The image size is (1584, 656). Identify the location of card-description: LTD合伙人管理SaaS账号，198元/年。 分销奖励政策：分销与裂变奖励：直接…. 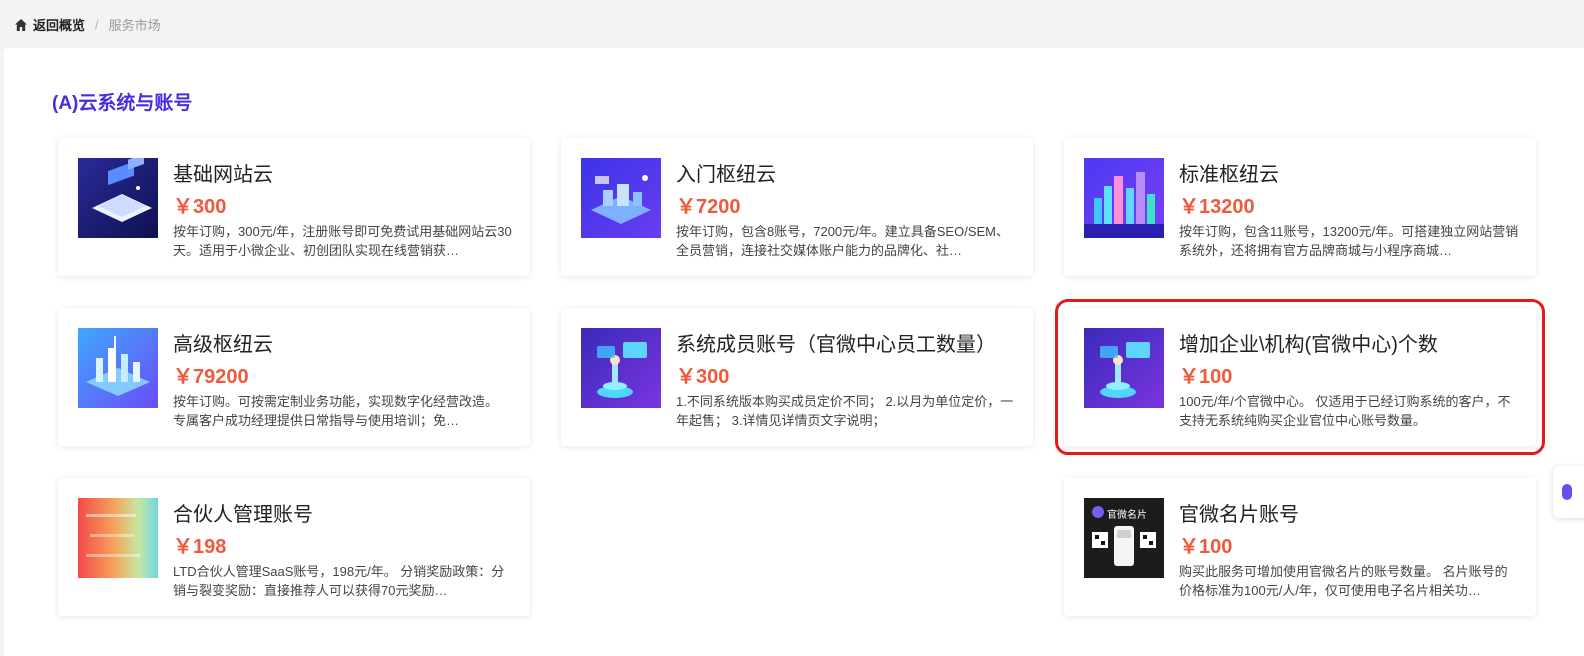
(339, 581).